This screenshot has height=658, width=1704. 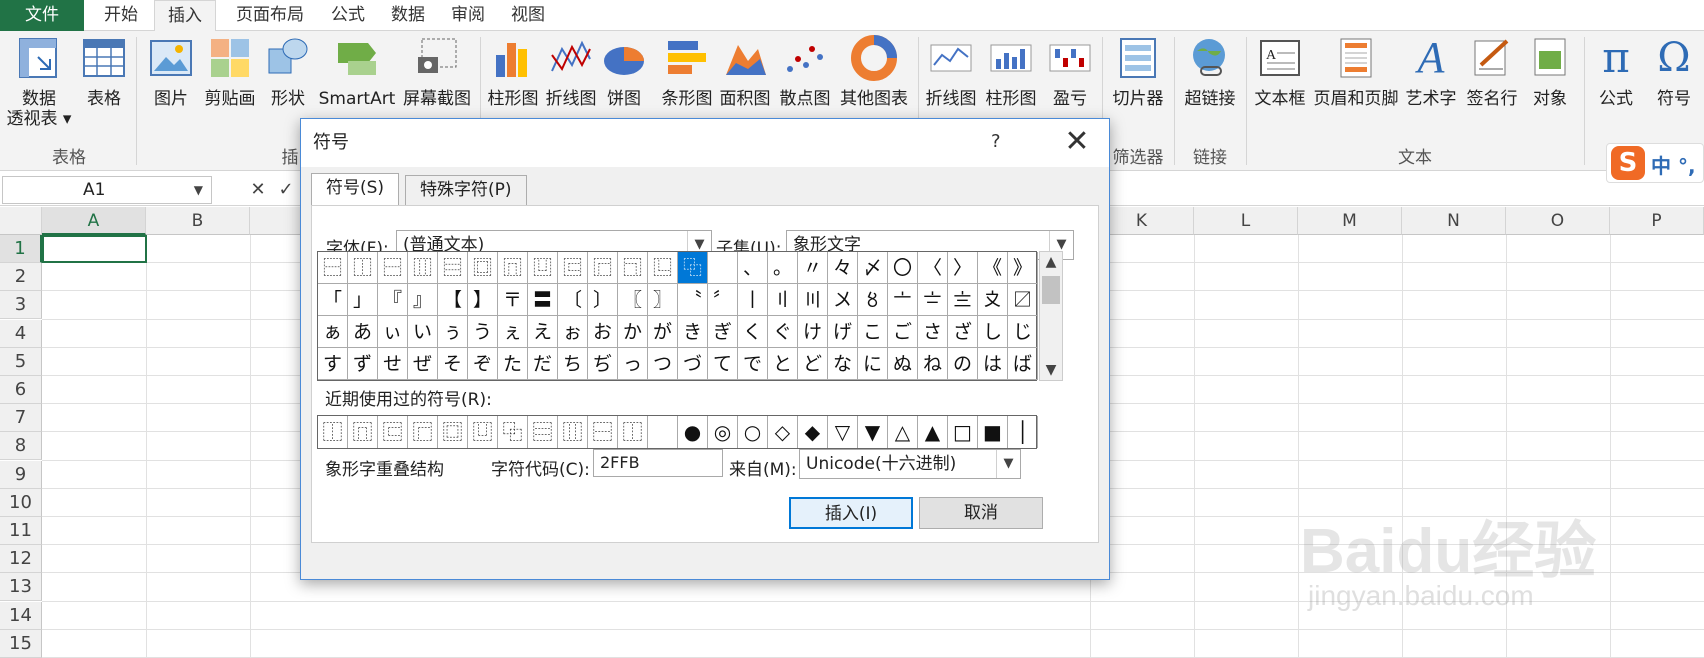 What do you see at coordinates (21, 305) in the screenshot?
I see `row-header: 3` at bounding box center [21, 305].